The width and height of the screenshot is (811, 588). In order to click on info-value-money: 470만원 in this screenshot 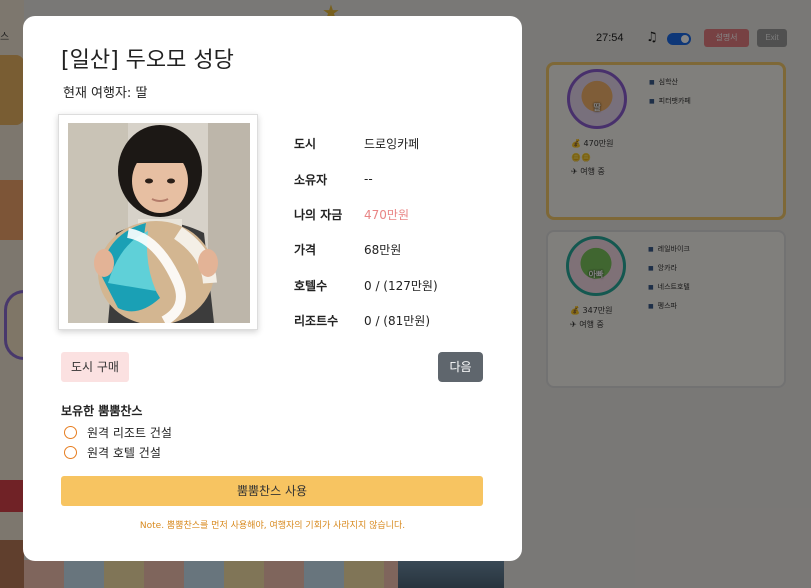, I will do `click(386, 214)`.